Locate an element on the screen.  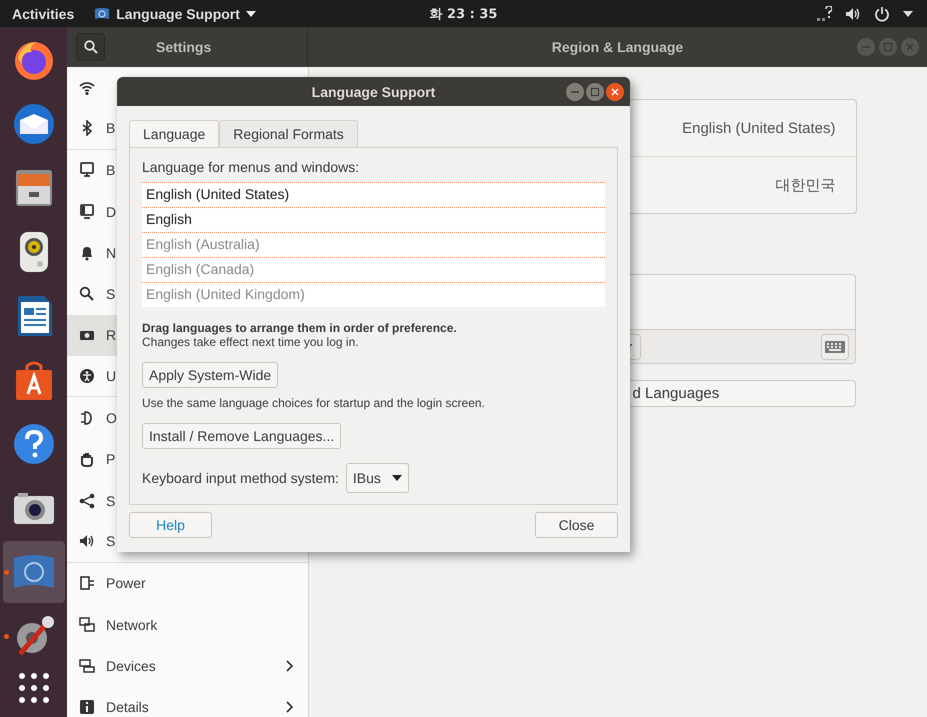
list-label: Language for menus and windows: is located at coordinates (251, 167).